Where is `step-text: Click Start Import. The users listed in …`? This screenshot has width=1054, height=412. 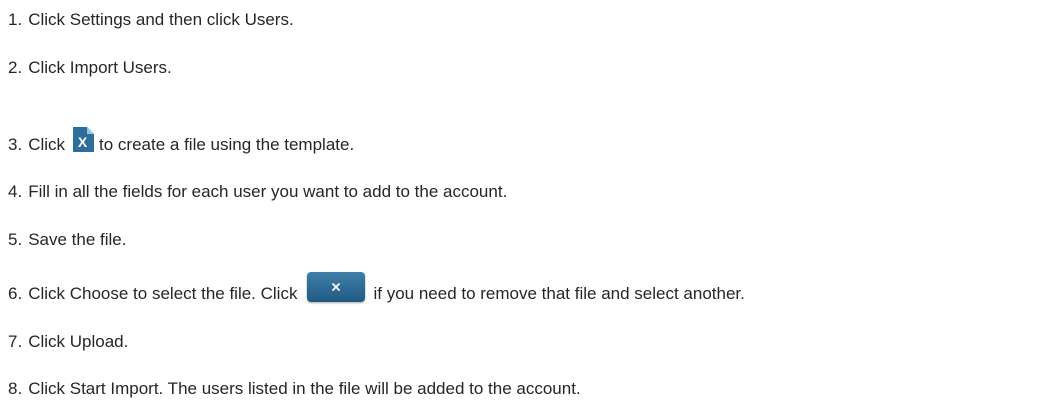
step-text: Click Start Import. The users listed in … is located at coordinates (304, 388).